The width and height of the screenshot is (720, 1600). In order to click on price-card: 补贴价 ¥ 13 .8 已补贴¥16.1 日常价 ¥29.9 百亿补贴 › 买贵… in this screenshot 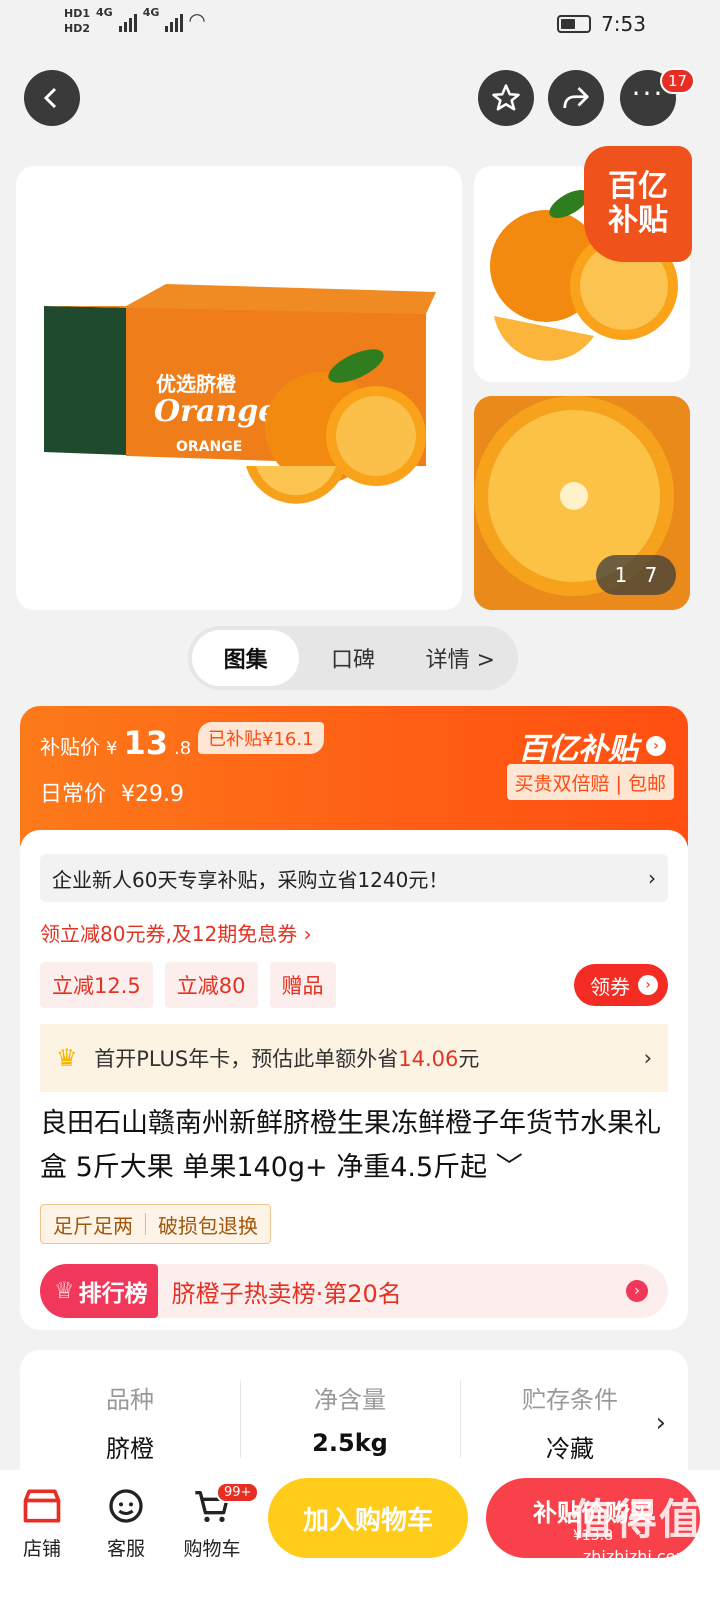, I will do `click(354, 776)`.